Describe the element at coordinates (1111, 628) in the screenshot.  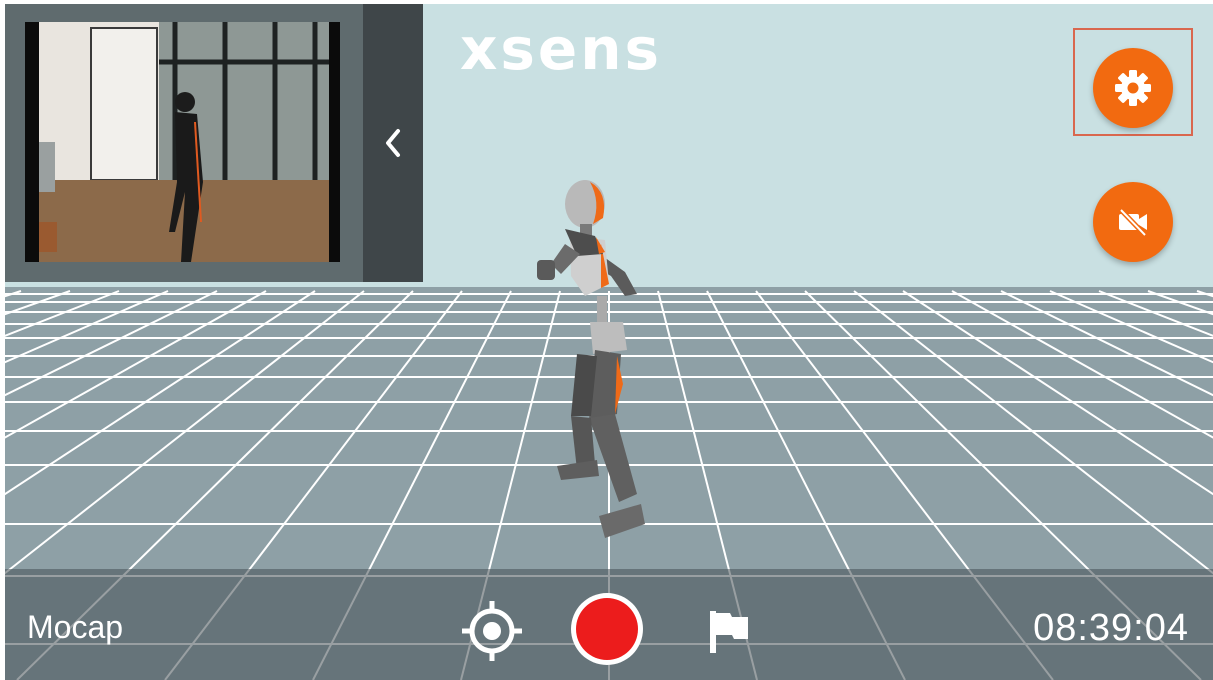
I see `recording-timecode: 08:39:04` at that location.